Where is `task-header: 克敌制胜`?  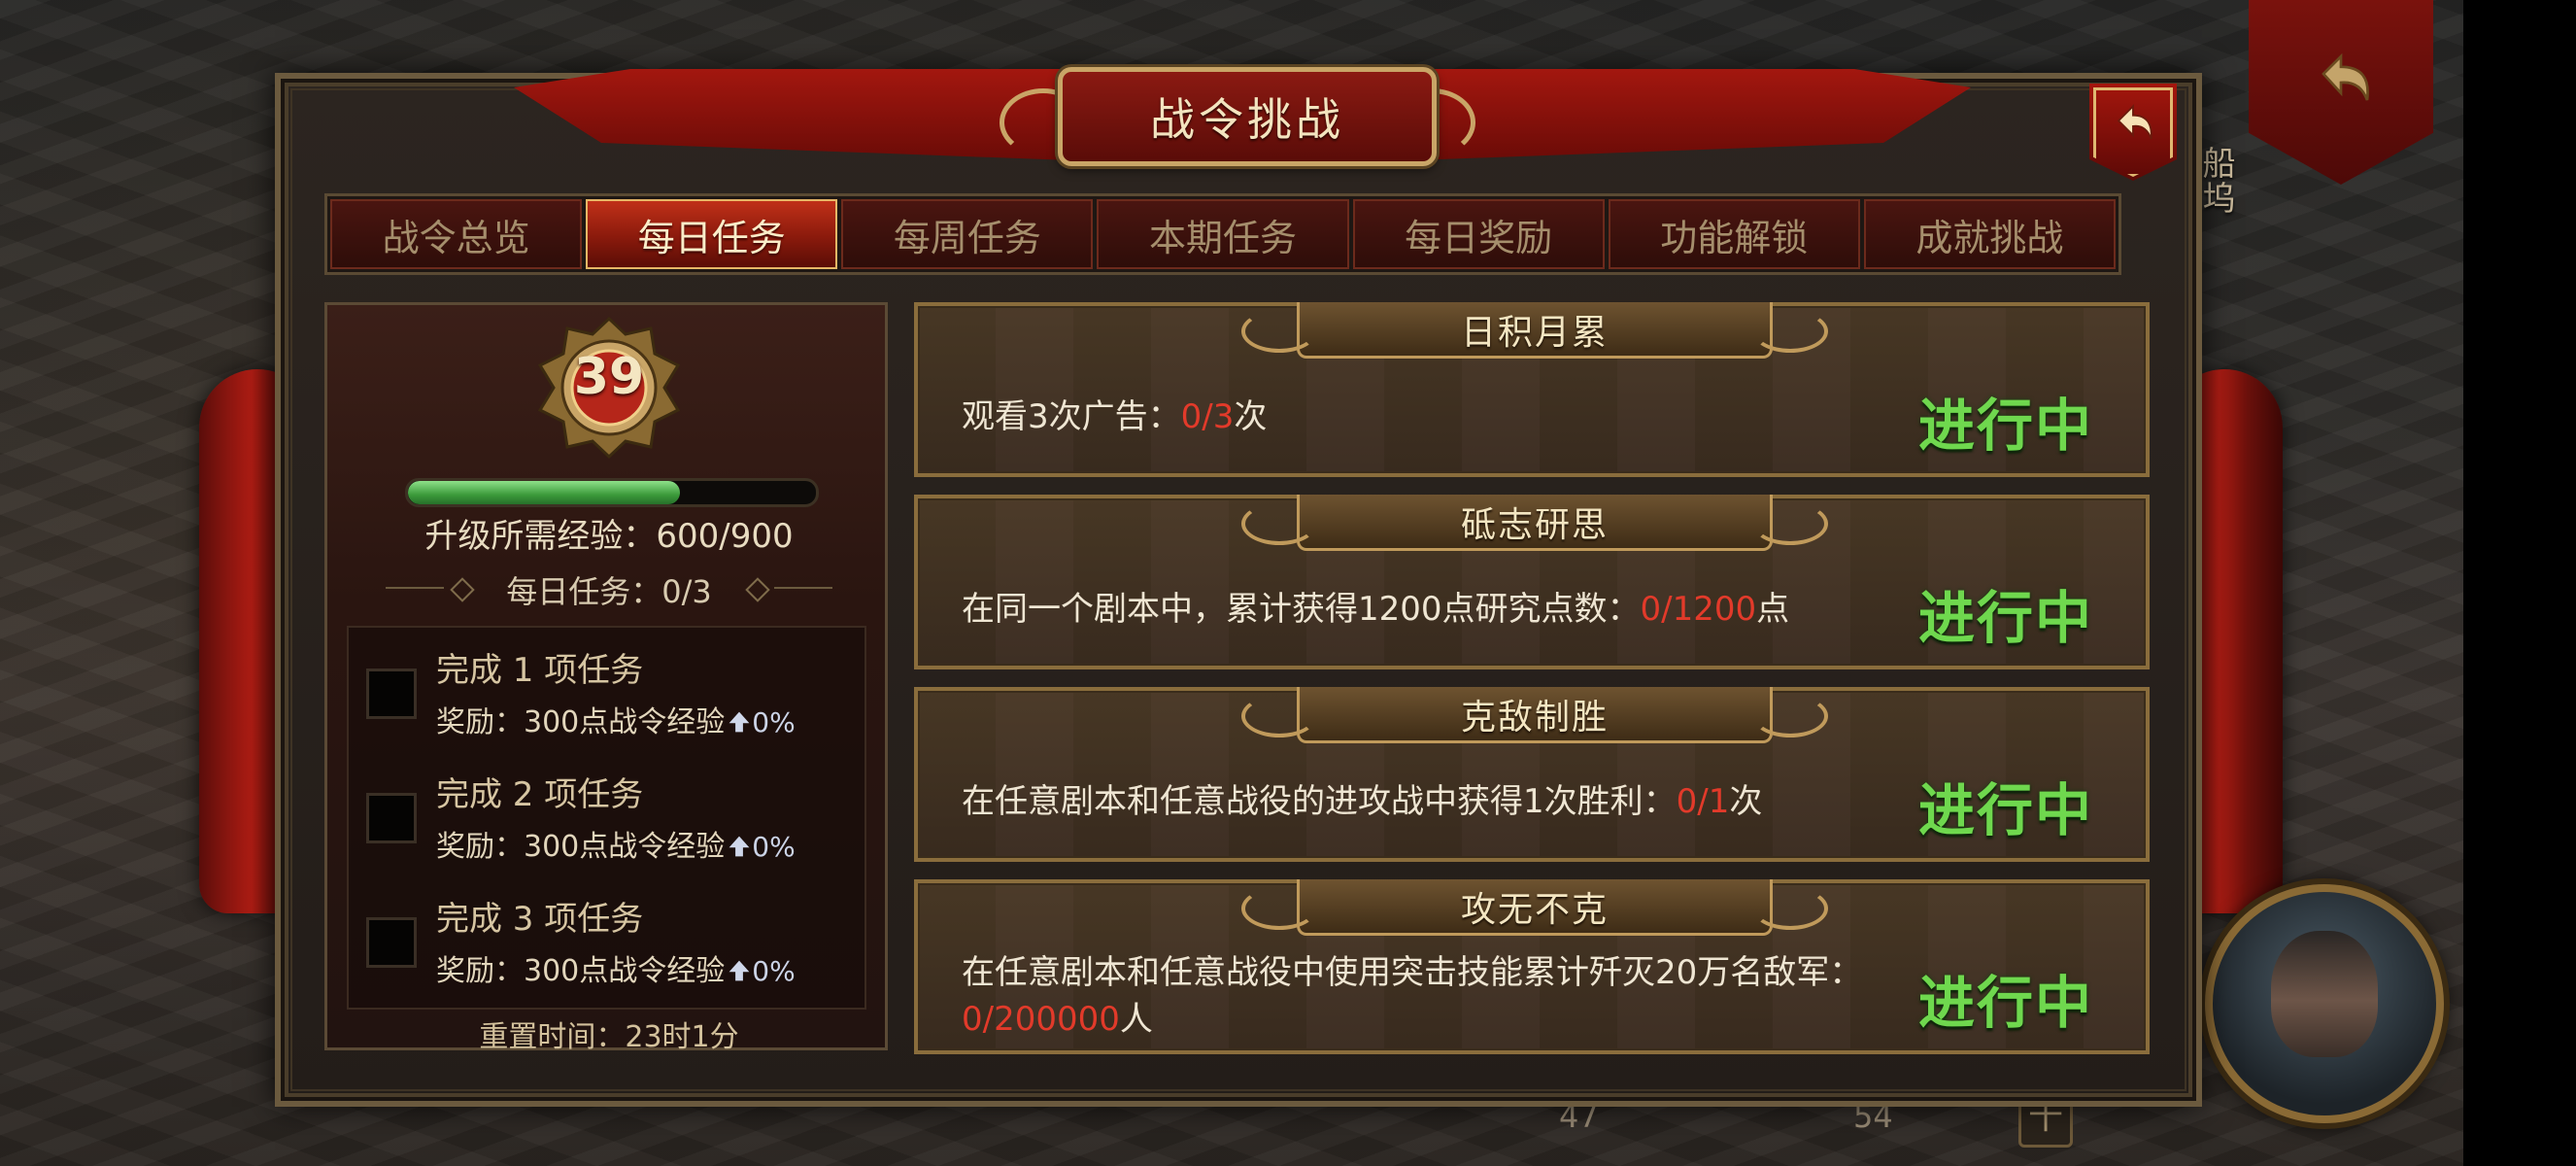
task-header: 克敌制胜 is located at coordinates (1534, 715).